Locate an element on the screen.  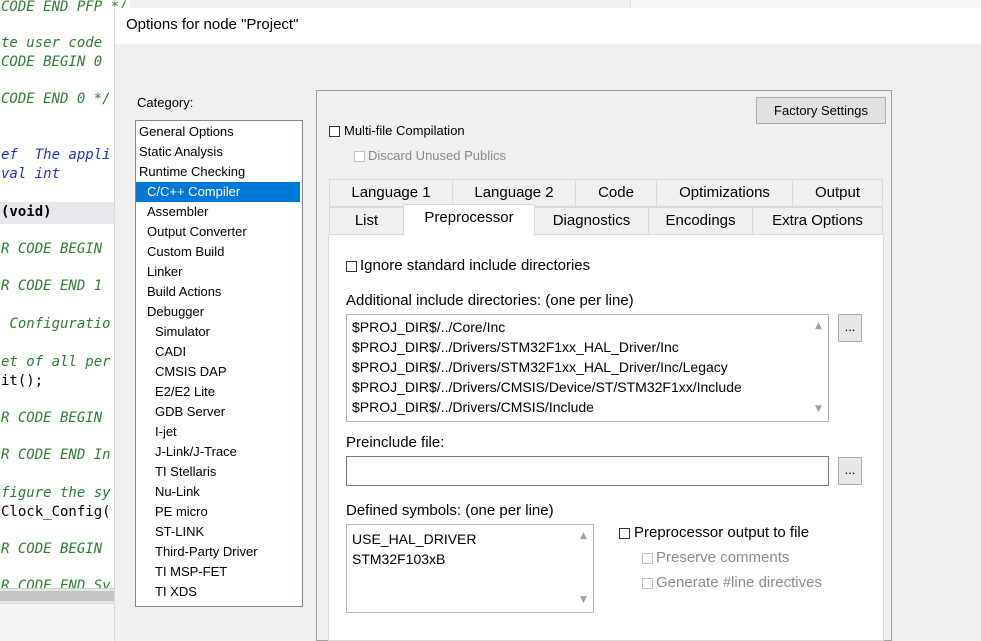
defined-symbol-line: USE_HAL_DRIVER is located at coordinates (414, 539).